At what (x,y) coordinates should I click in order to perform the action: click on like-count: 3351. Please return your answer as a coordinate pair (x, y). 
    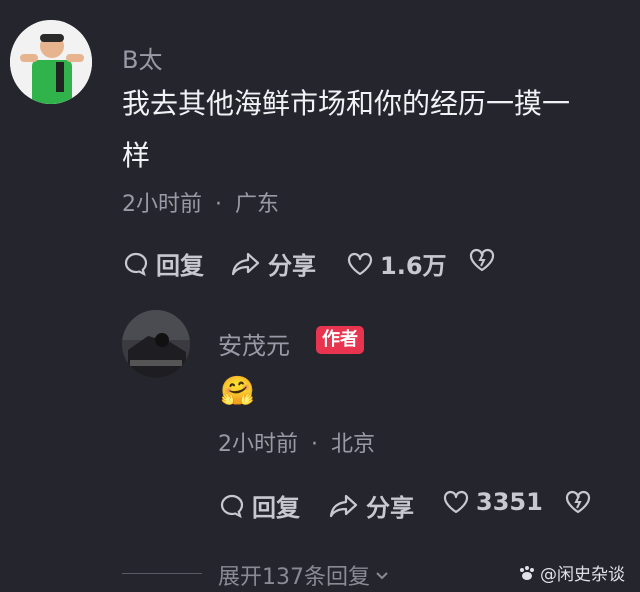
    Looking at the image, I should click on (509, 502).